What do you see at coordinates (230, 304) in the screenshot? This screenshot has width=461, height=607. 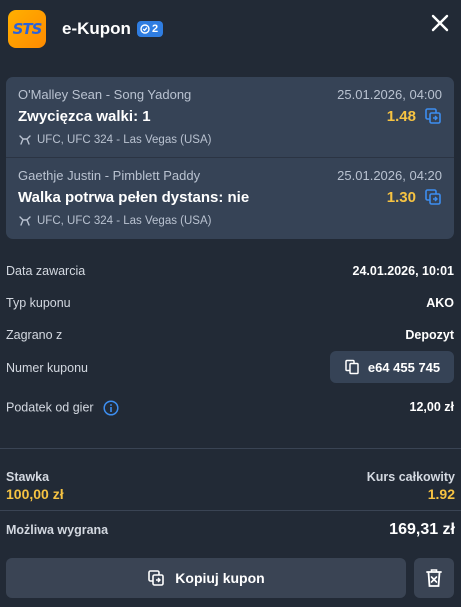 I see `detail-row-type: Typ kuponu AKO` at bounding box center [230, 304].